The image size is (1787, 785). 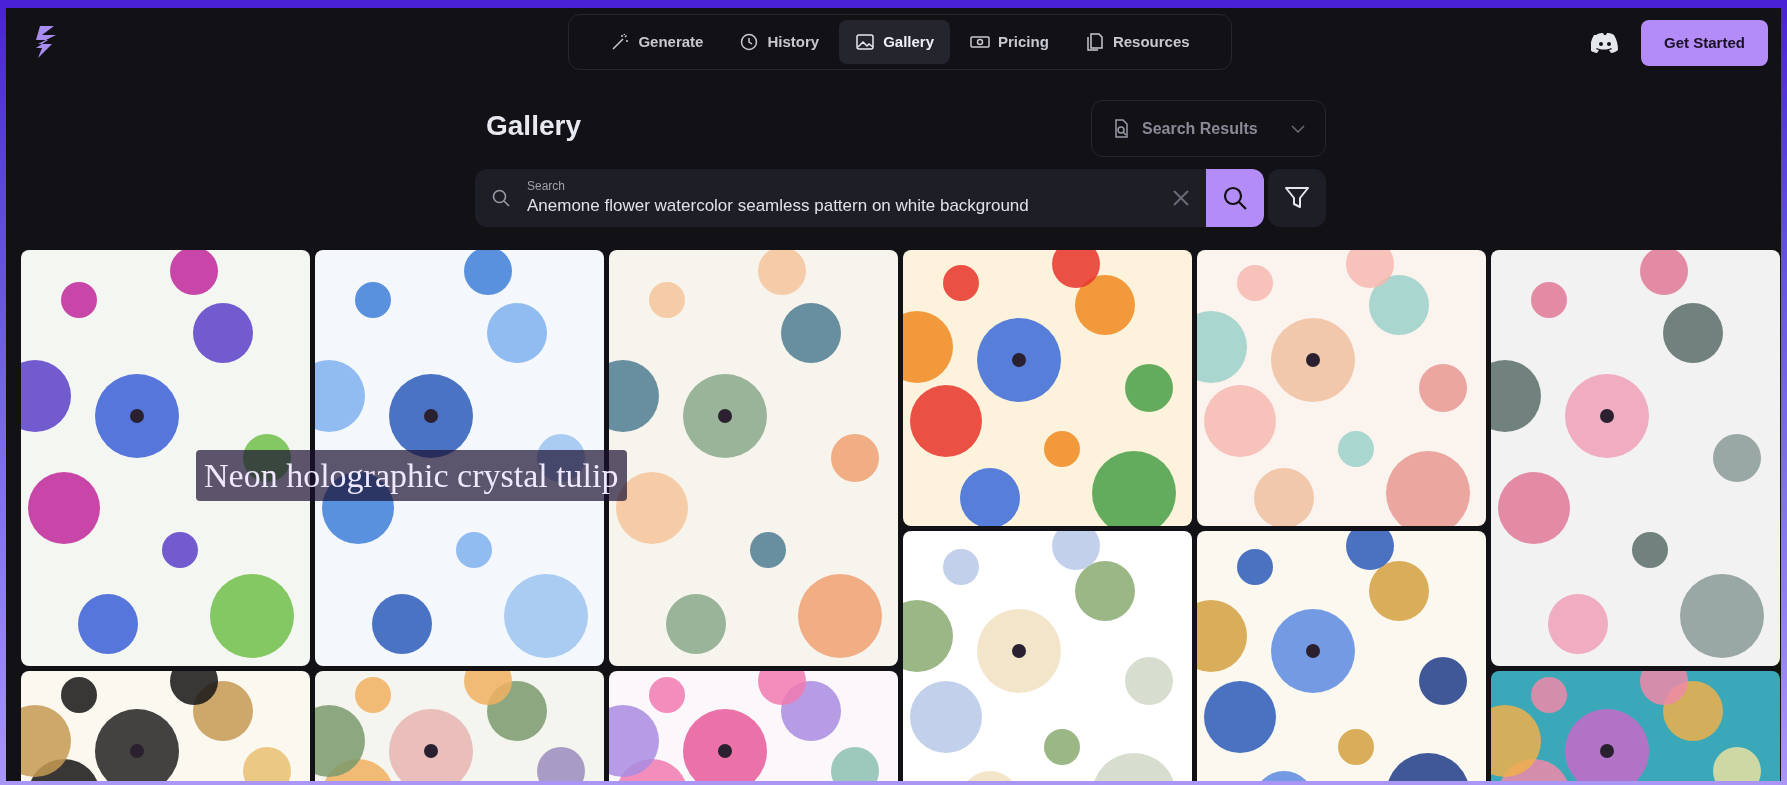 I want to click on search-value: Anemone flower watercolor seamless pattern on white background, so click(x=778, y=205).